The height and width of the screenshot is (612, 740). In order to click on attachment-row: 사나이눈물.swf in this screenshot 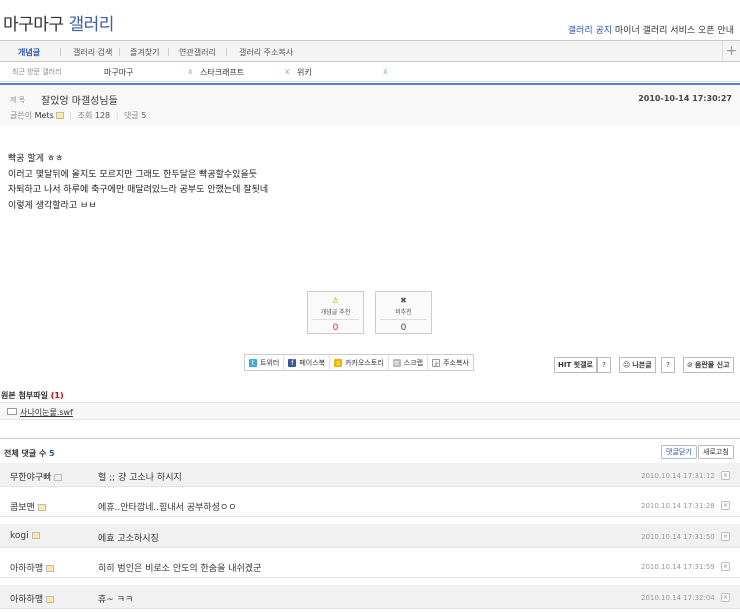, I will do `click(370, 411)`.